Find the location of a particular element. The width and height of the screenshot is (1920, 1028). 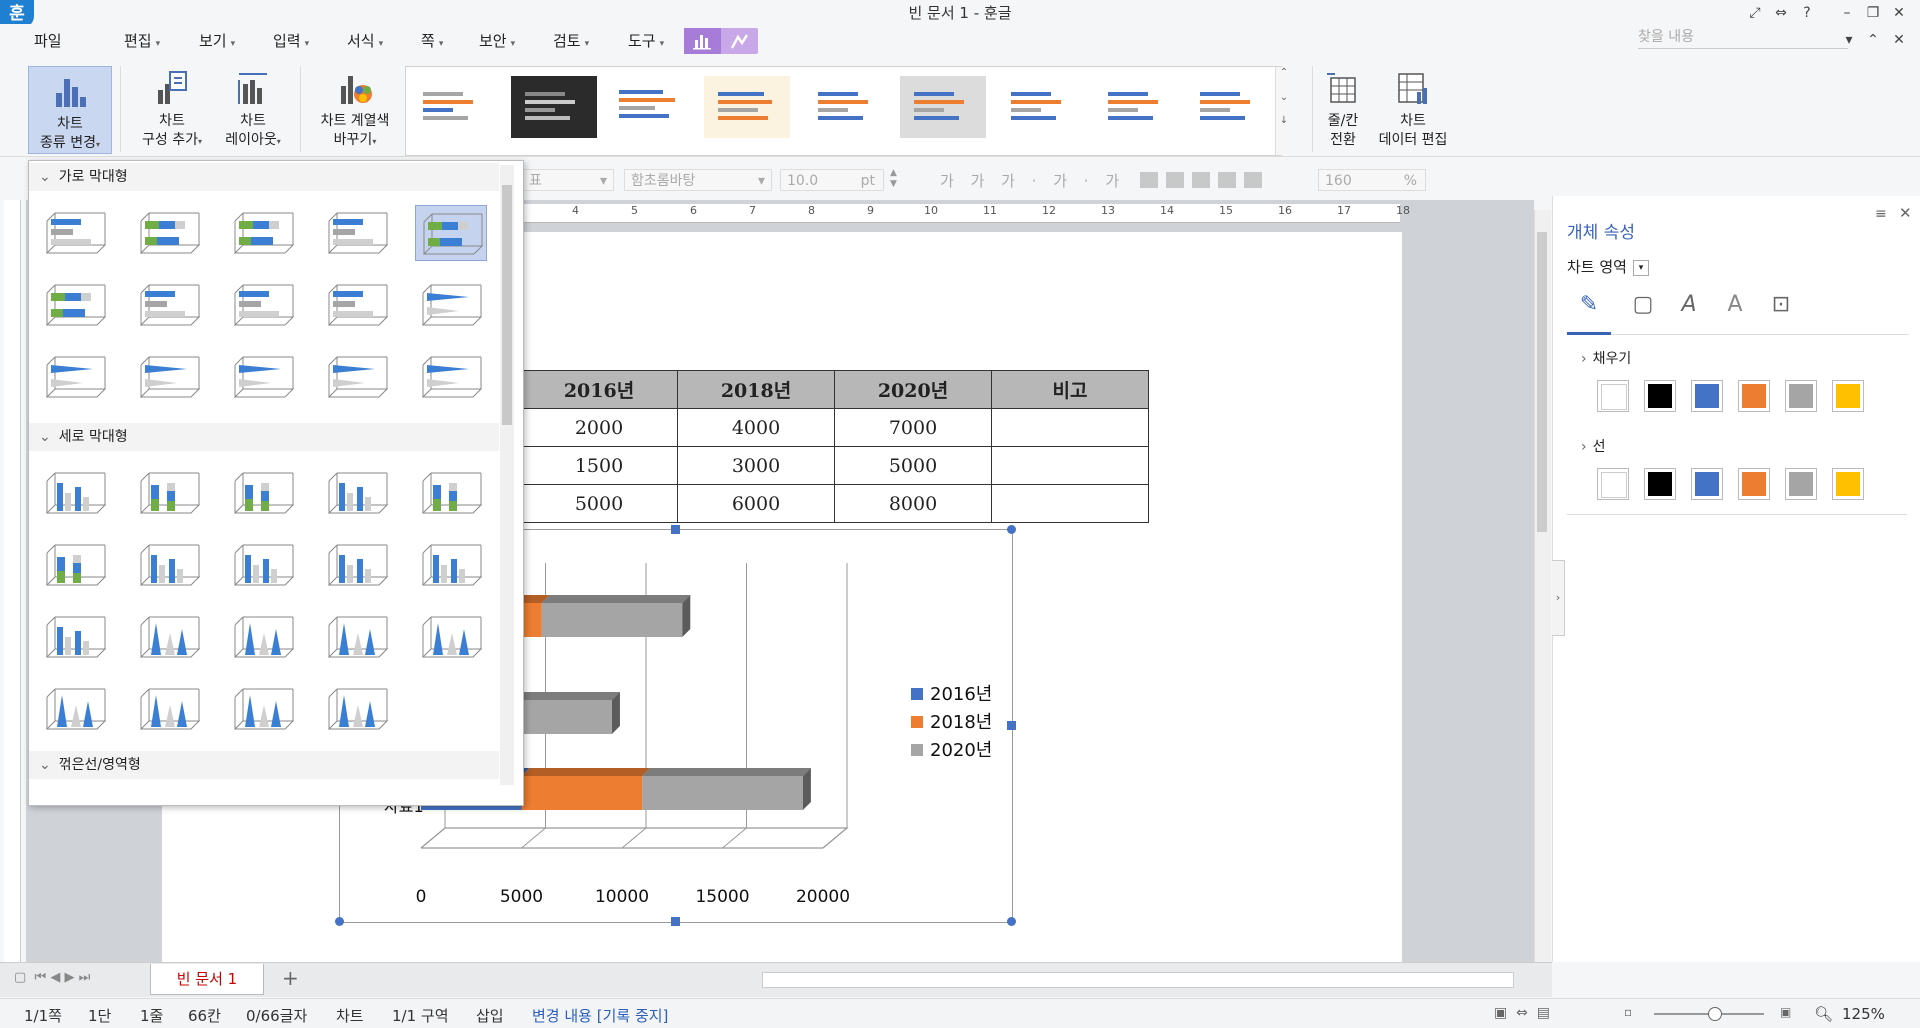

table-cell: 5000 is located at coordinates (599, 503).